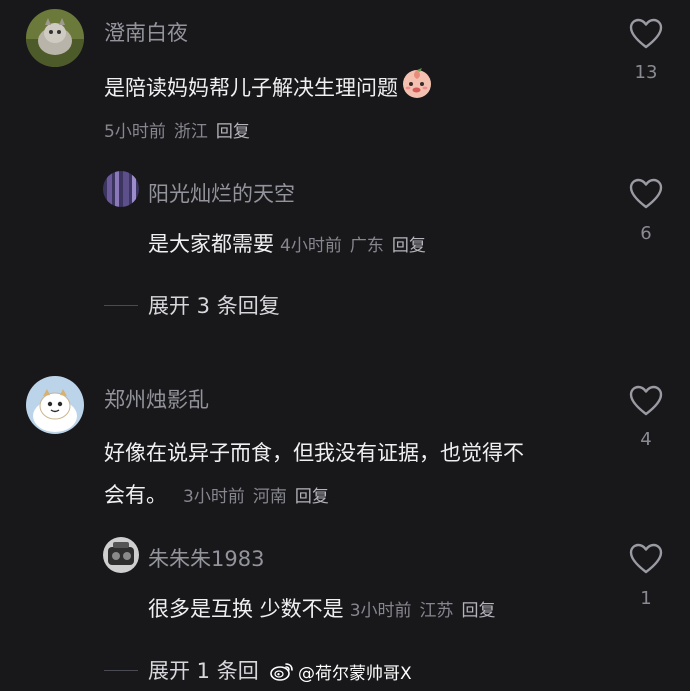  What do you see at coordinates (156, 399) in the screenshot?
I see `username: 郑州烛影乱` at bounding box center [156, 399].